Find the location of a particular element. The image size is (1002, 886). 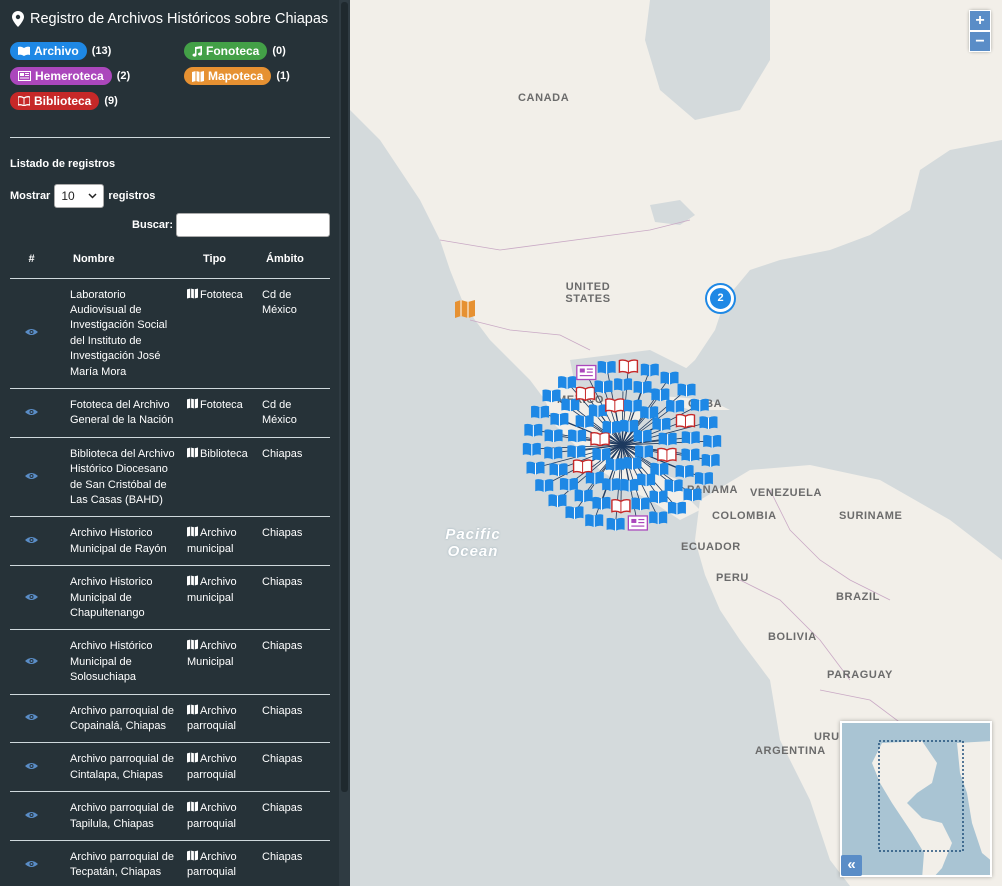

category-biblioteca: Biblioteca (9) is located at coordinates (64, 101).